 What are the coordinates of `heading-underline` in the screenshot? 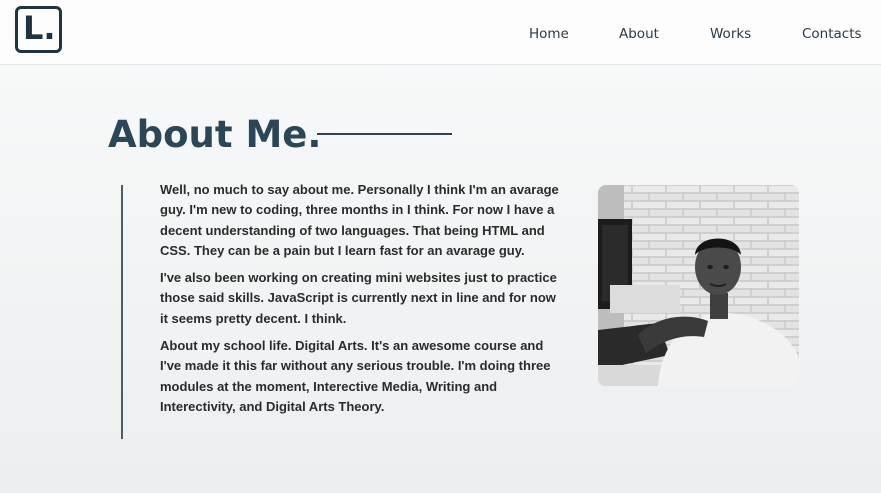 It's located at (384, 134).